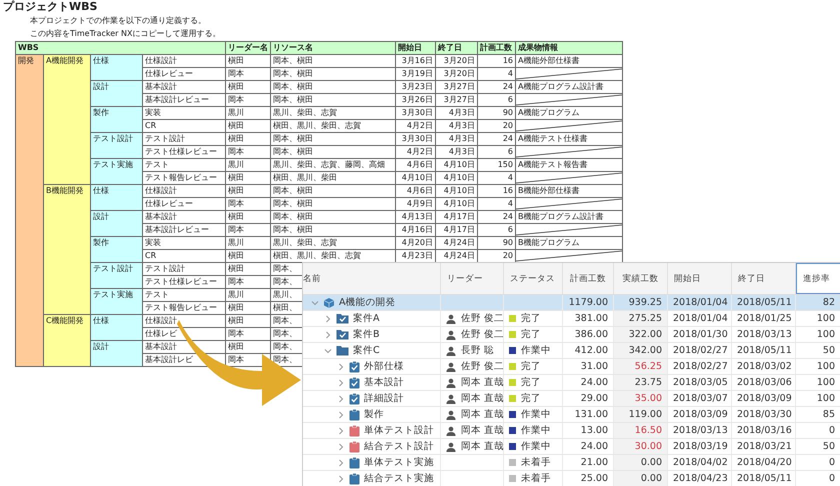 The image size is (840, 486). What do you see at coordinates (828, 446) in the screenshot?
I see `progress-rate: 50` at bounding box center [828, 446].